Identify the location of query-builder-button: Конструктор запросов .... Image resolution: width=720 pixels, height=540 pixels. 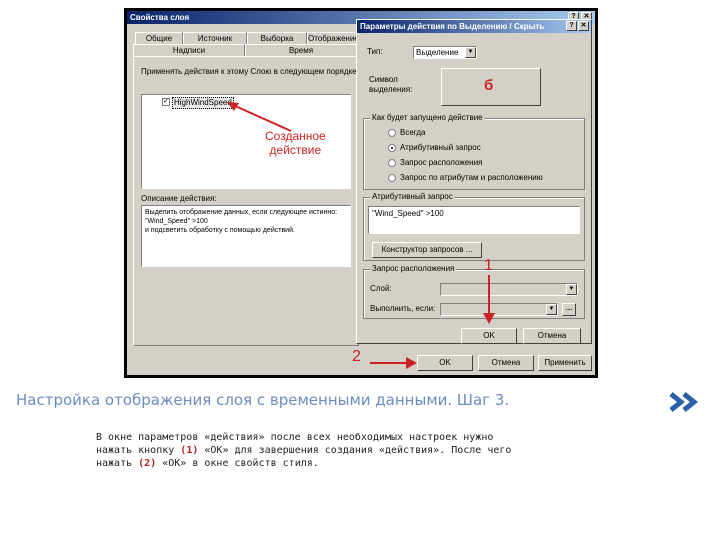
(427, 250).